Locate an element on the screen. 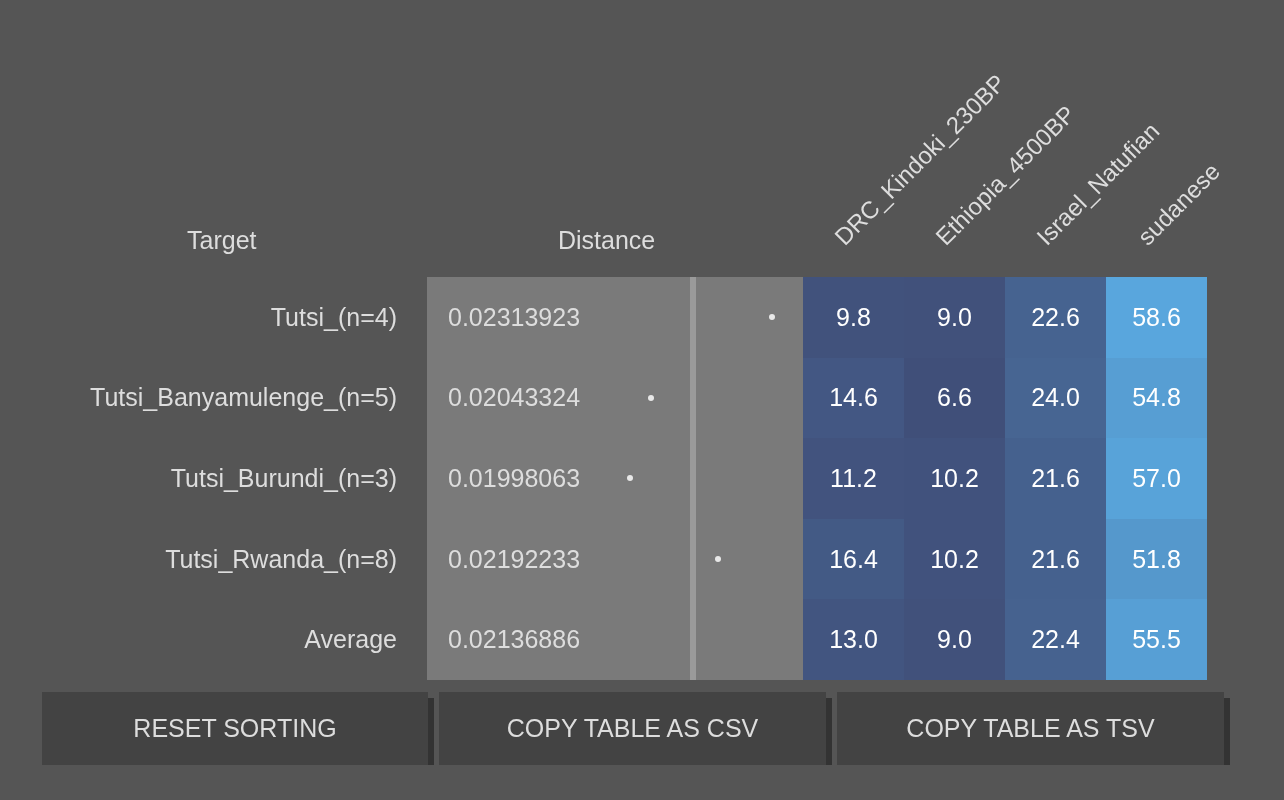 The image size is (1284, 800). column-header: Distance is located at coordinates (607, 240).